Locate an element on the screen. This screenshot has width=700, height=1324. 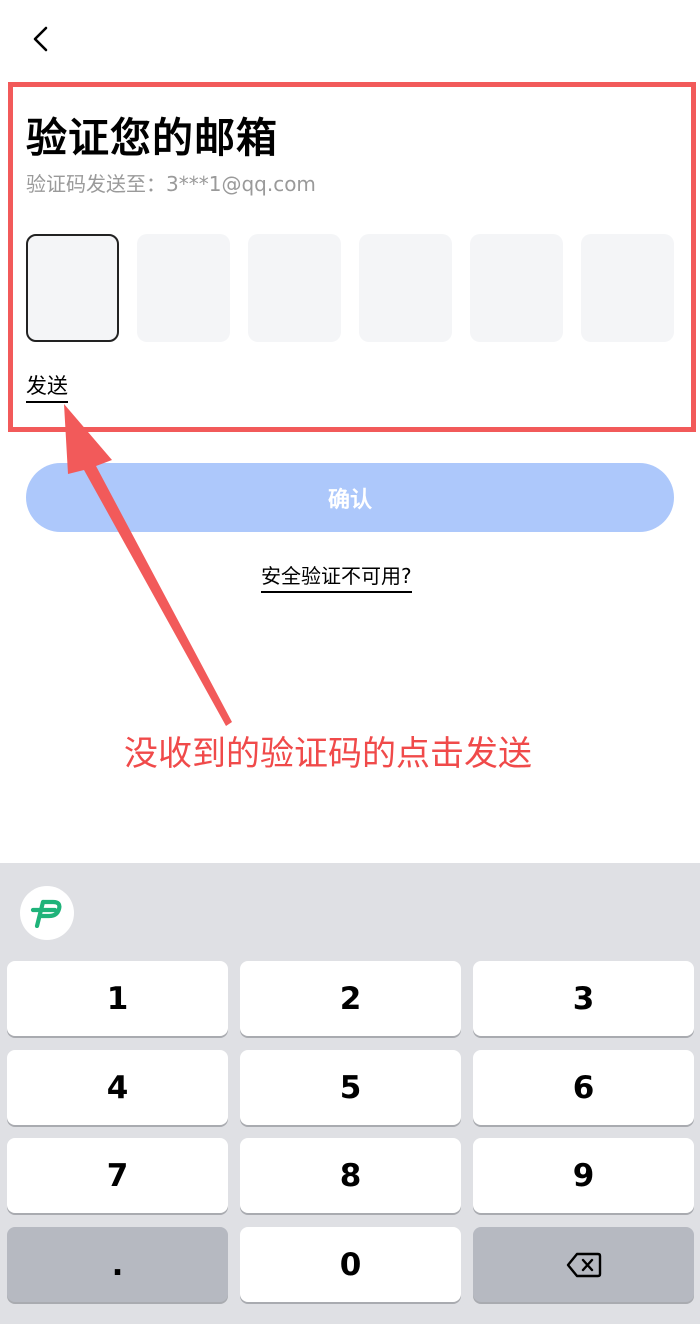
key-8: 8 is located at coordinates (350, 1175).